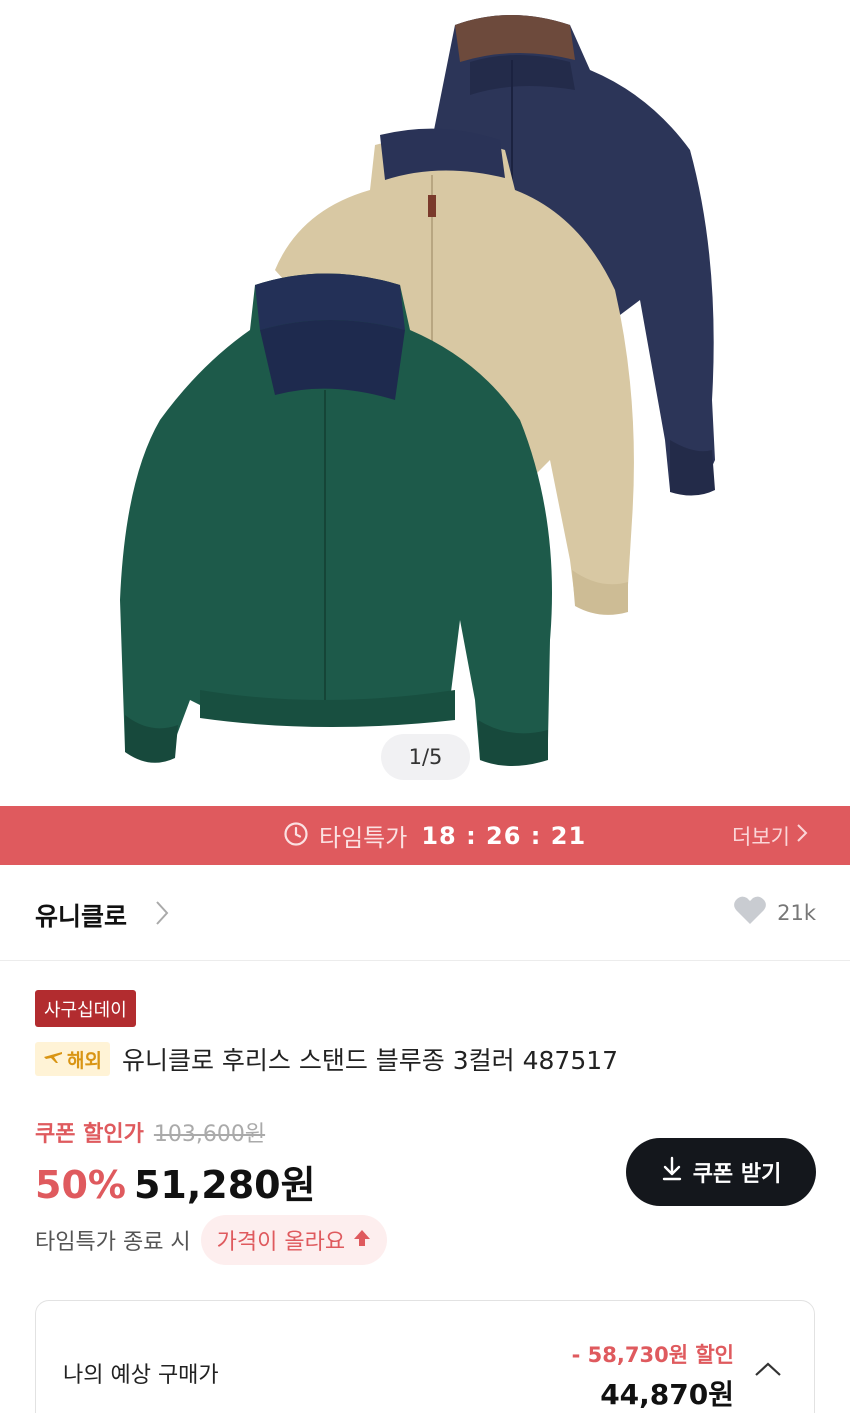  Describe the element at coordinates (796, 912) in the screenshot. I see `like-count: 21k` at that location.